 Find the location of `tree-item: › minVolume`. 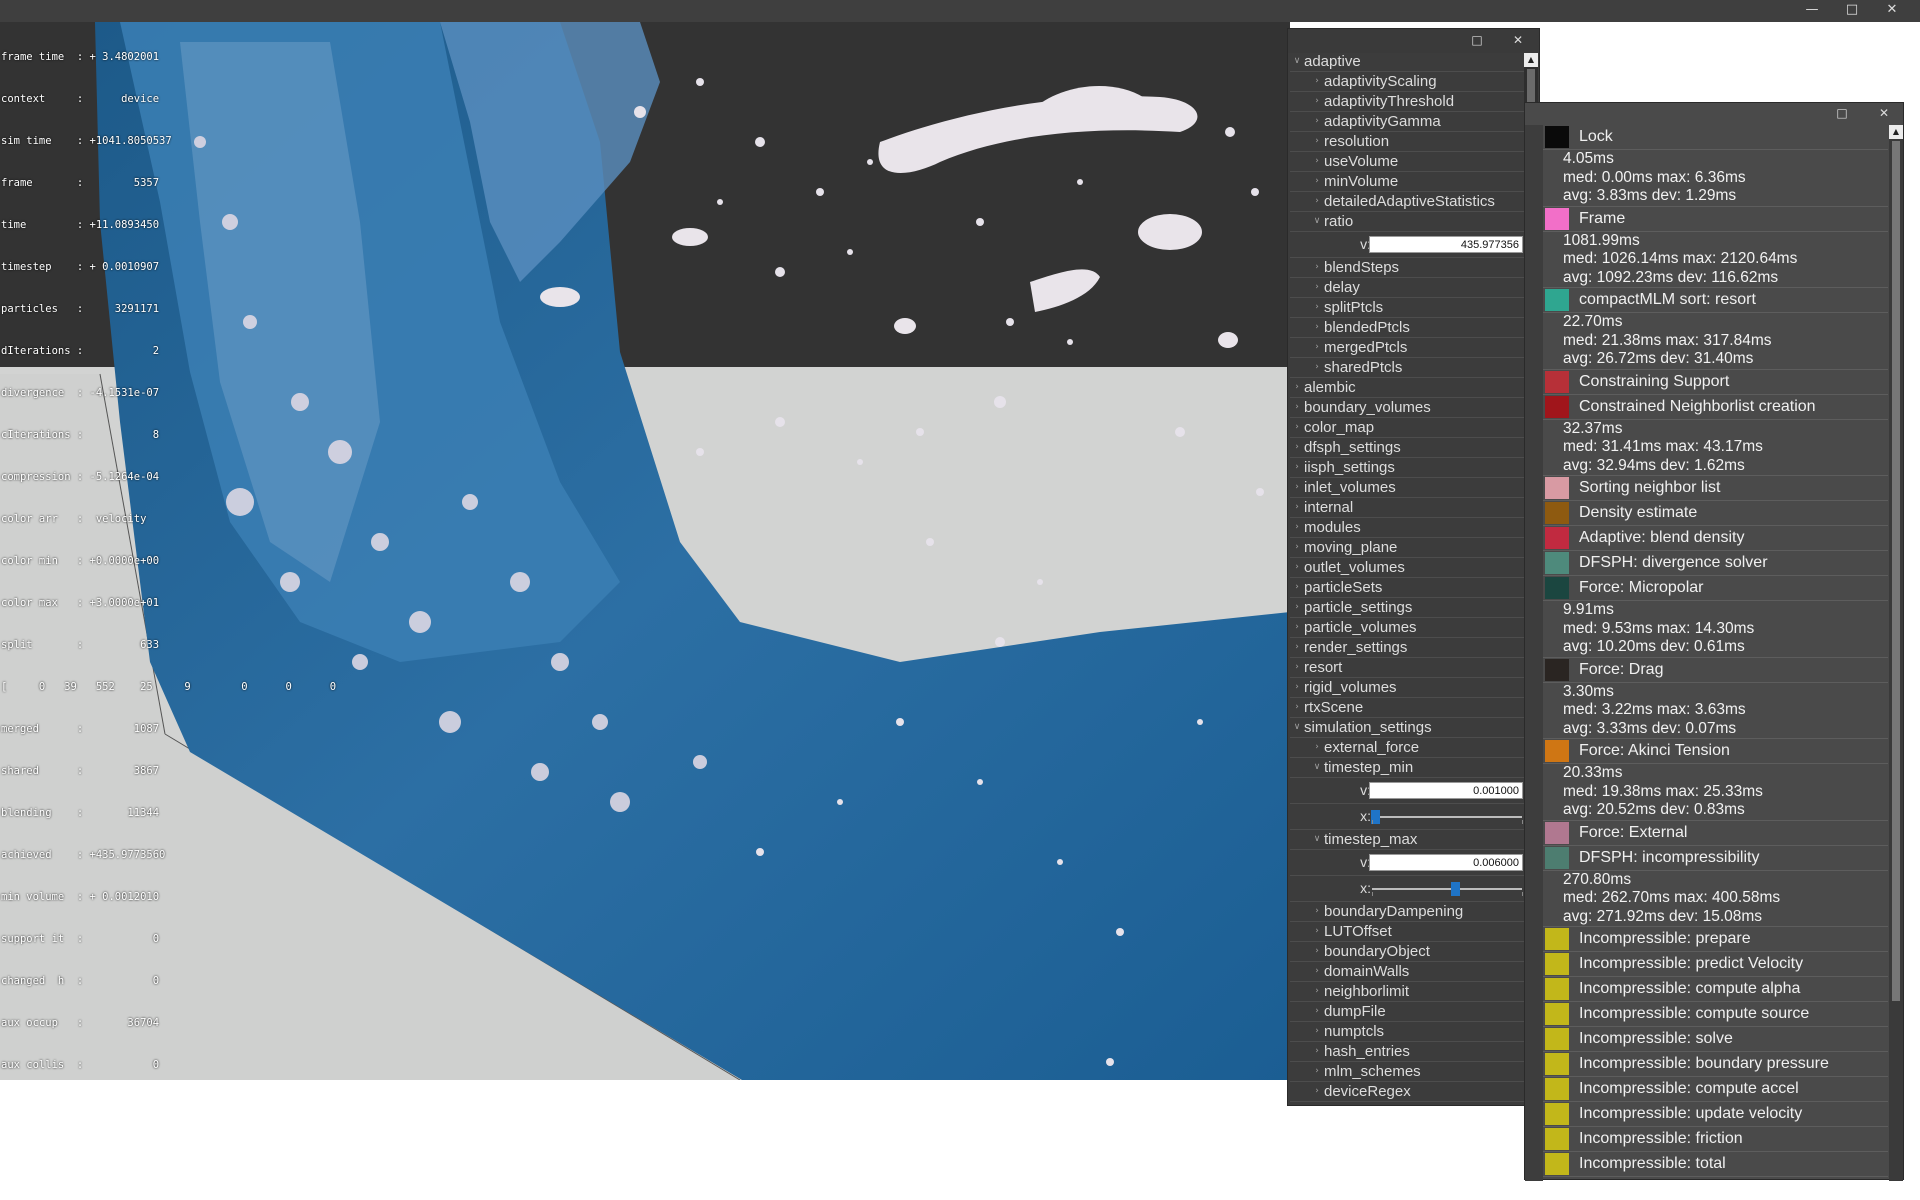

tree-item: › minVolume is located at coordinates (1407, 182).